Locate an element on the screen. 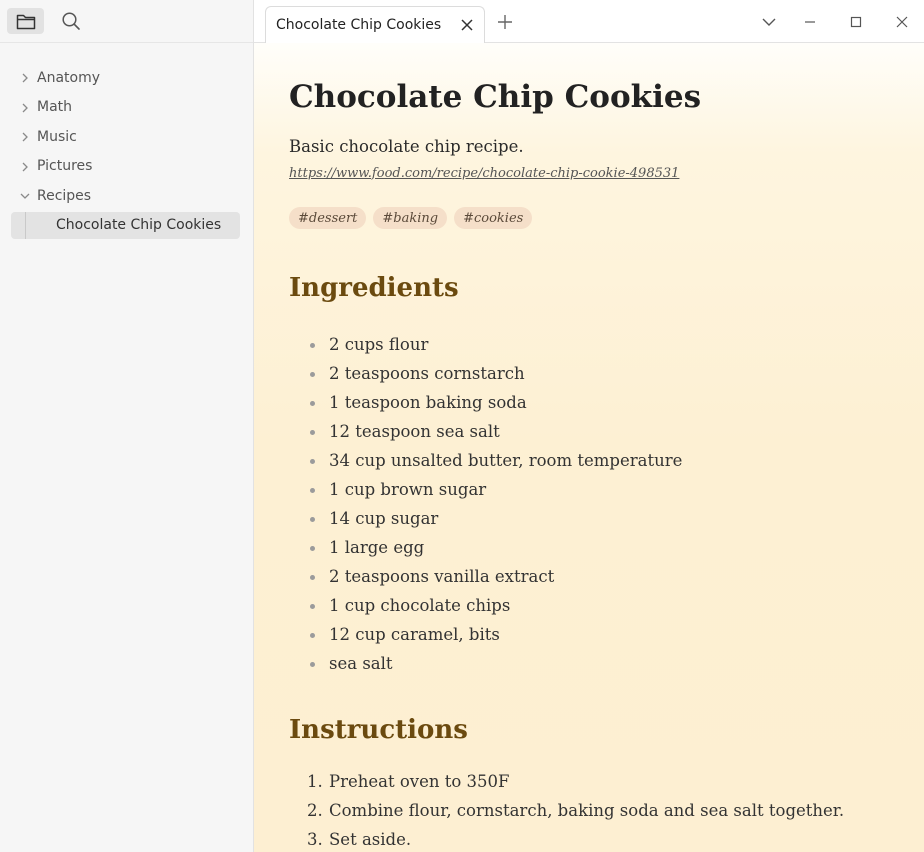 The width and height of the screenshot is (924, 852). close-icon is located at coordinates (467, 25).